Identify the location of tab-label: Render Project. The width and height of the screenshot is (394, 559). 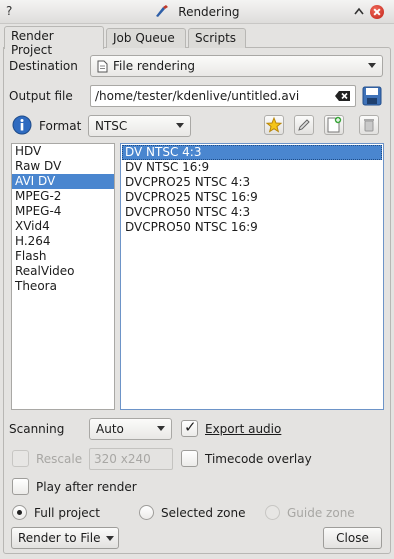
(32, 43).